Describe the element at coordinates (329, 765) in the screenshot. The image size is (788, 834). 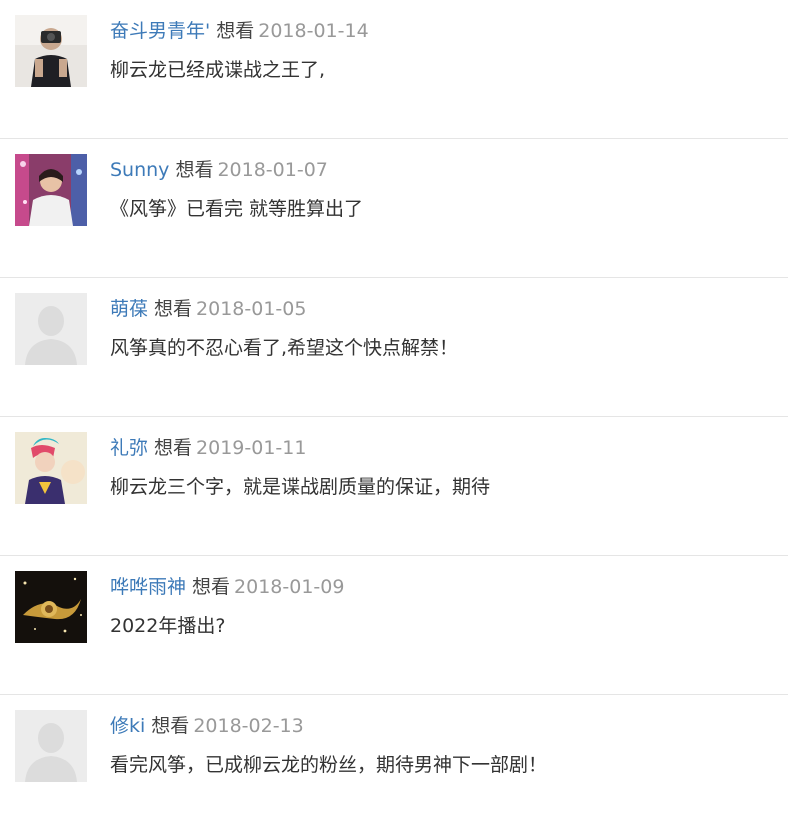
I see `comment-text: 看完风筝，已成柳云龙的粉丝，期待男神下一部剧！` at that location.